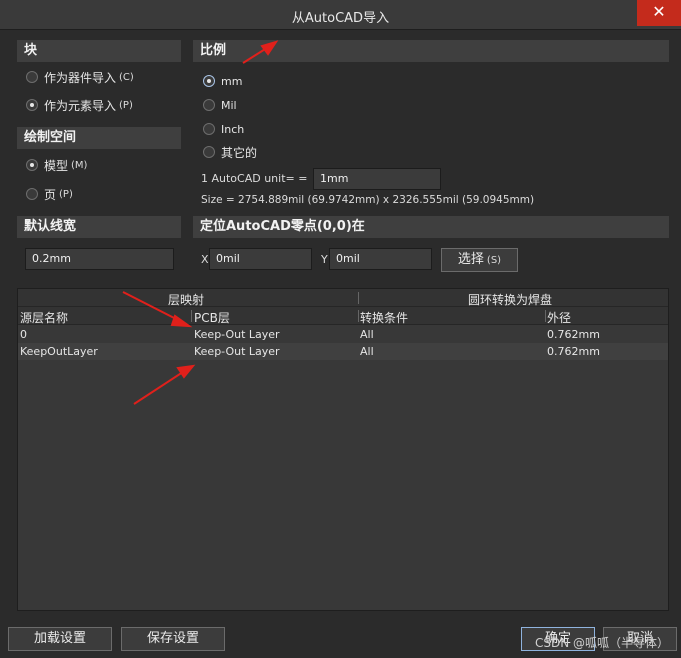 This screenshot has height=658, width=681. What do you see at coordinates (99, 259) in the screenshot?
I see `line-width-input: 0.2mm` at bounding box center [99, 259].